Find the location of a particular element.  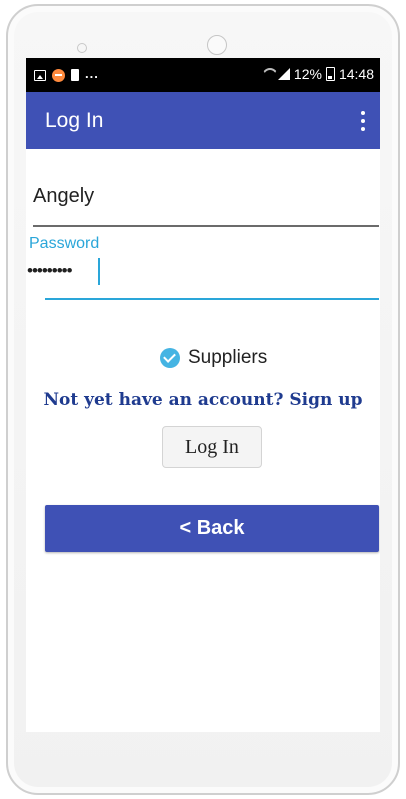

password-field: ••••••••• is located at coordinates (203, 277).